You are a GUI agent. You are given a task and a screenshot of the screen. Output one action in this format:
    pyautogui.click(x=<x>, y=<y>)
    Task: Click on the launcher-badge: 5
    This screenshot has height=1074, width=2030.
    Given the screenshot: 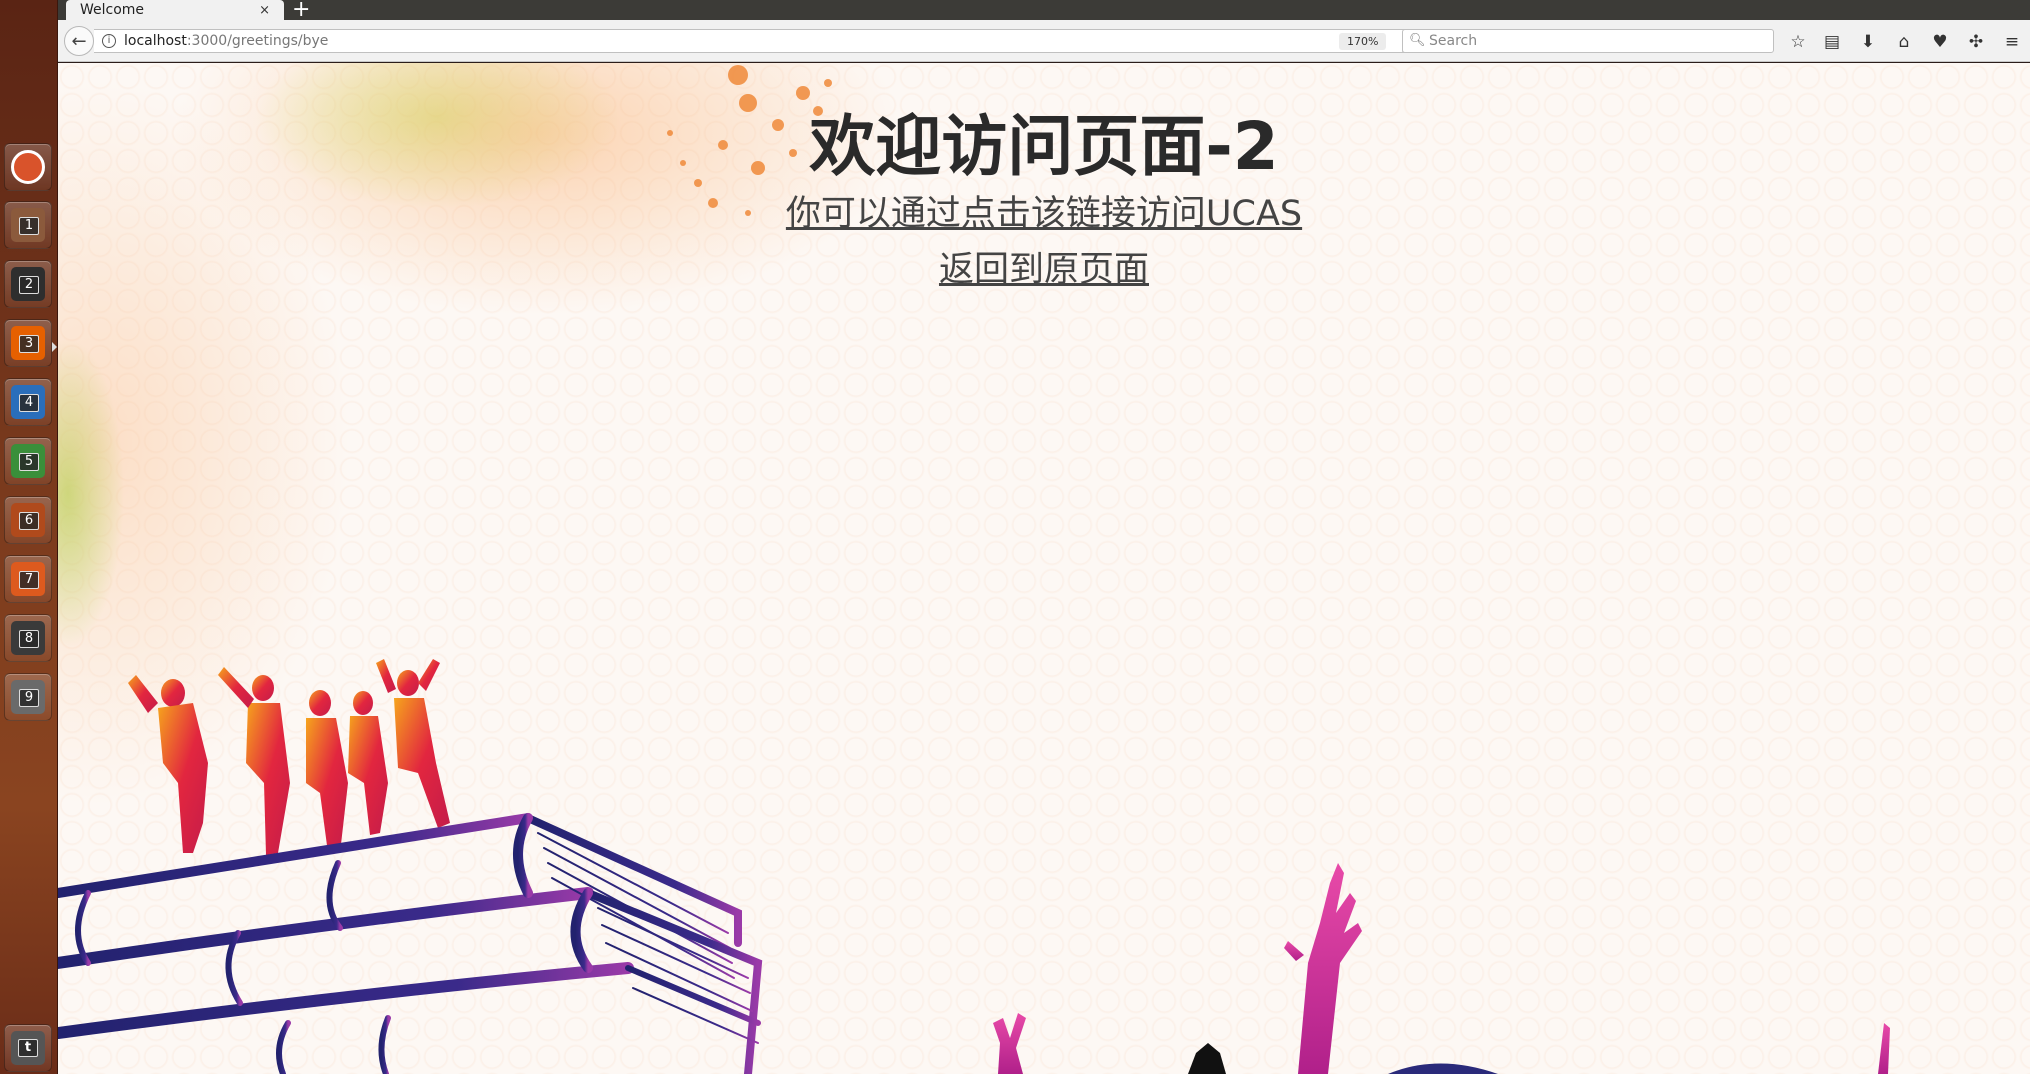 What is the action you would take?
    pyautogui.click(x=29, y=462)
    